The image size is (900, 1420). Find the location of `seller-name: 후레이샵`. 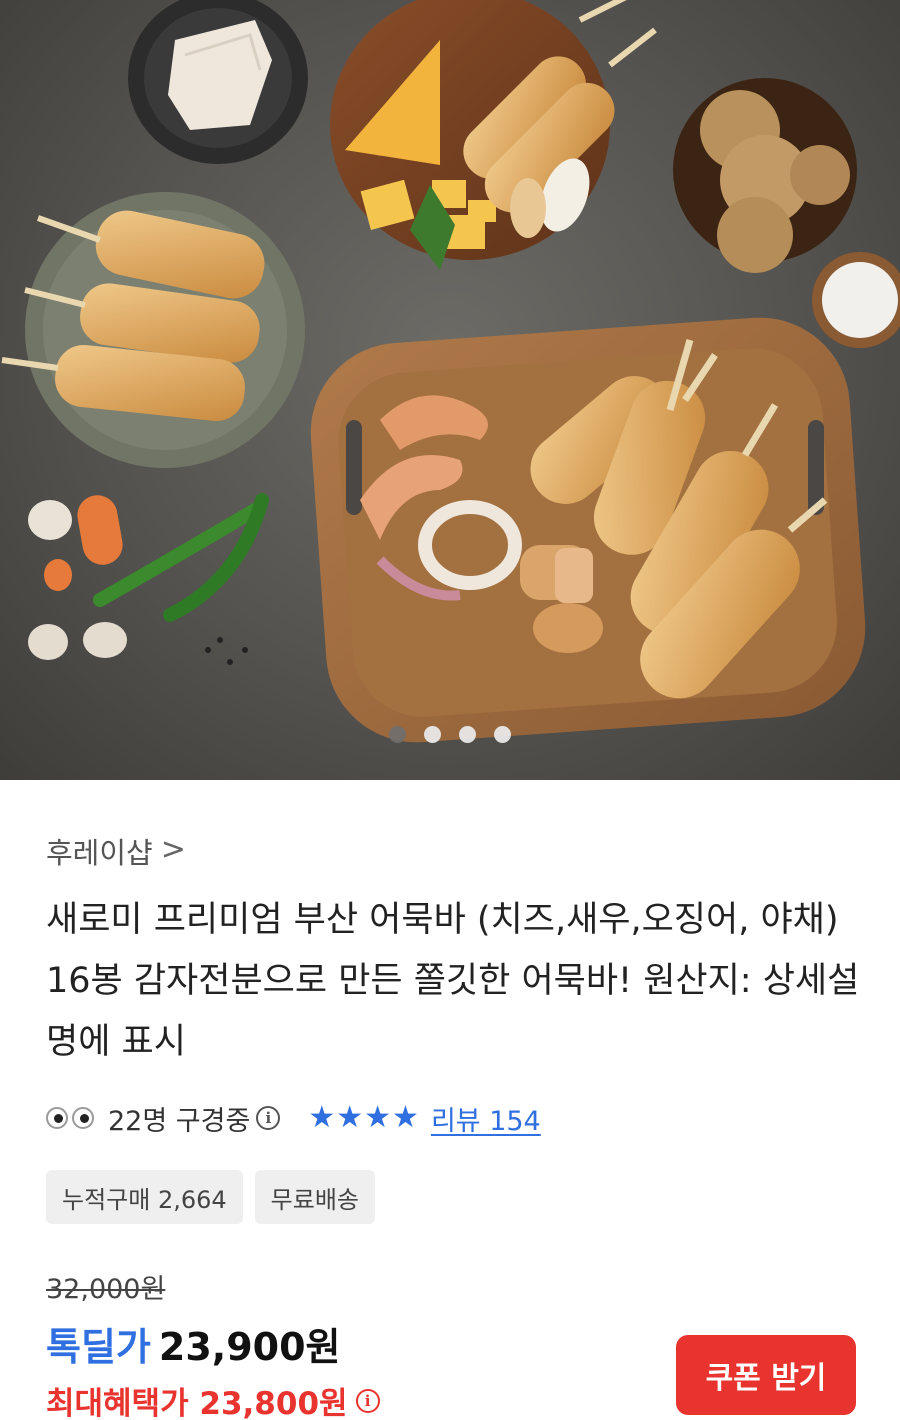

seller-name: 후레이샵 is located at coordinates (99, 853).